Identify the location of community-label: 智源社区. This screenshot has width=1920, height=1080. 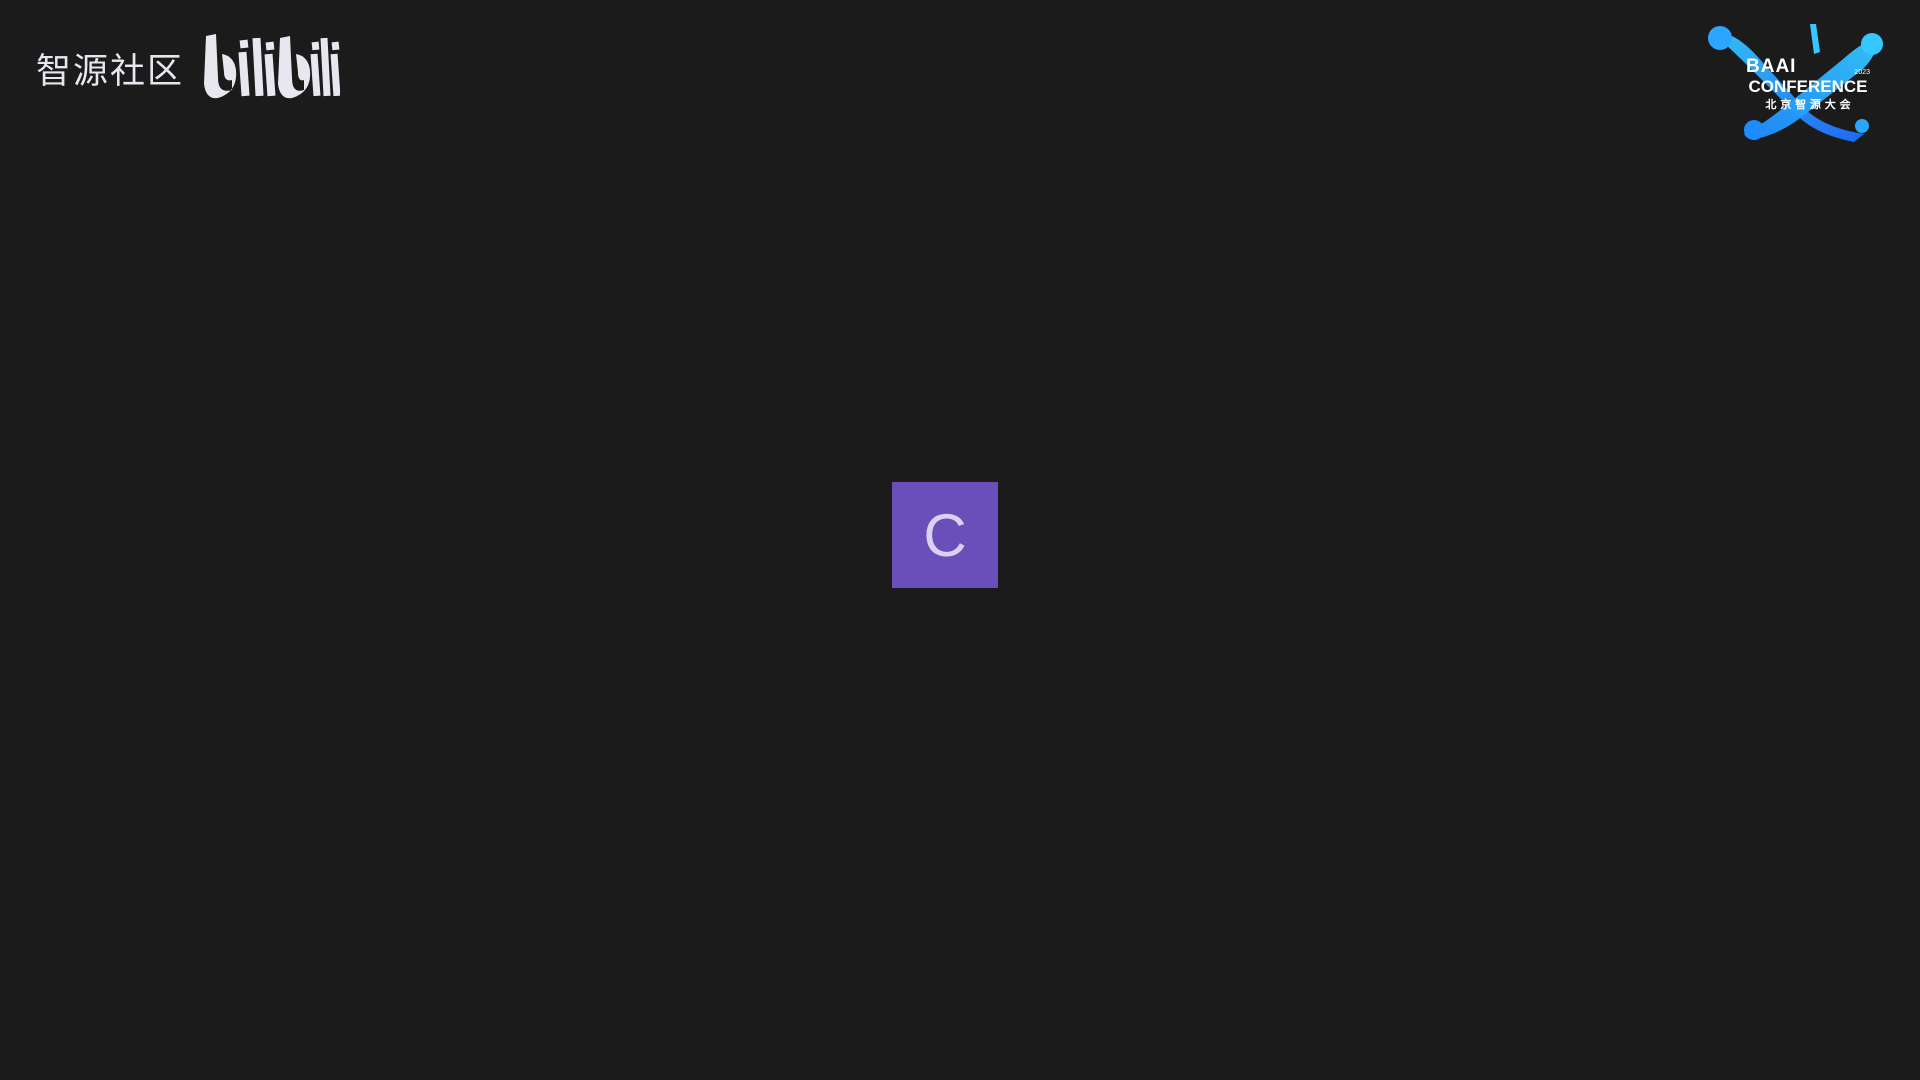
(110, 71).